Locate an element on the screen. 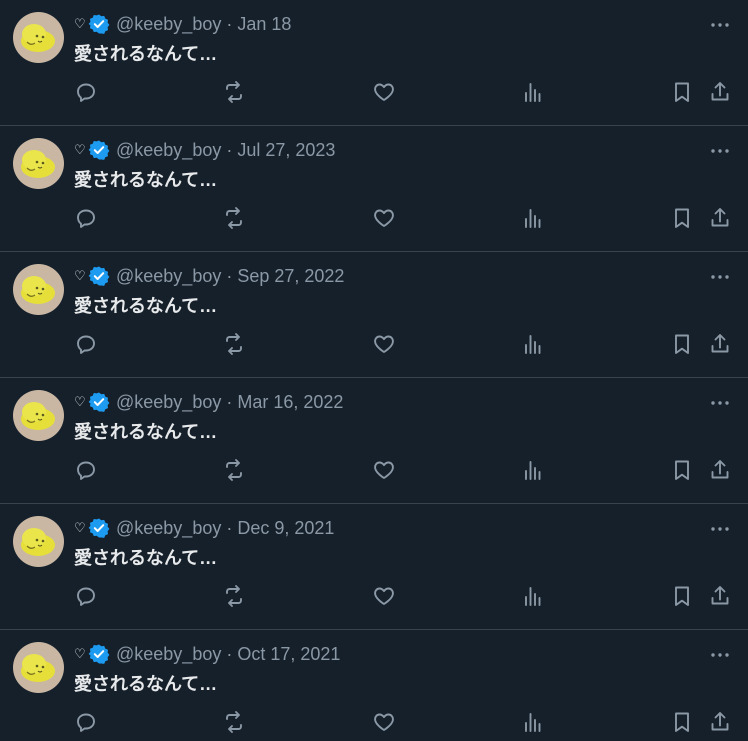 This screenshot has height=741, width=748. timestamp: Jul 27, 2023 is located at coordinates (286, 150).